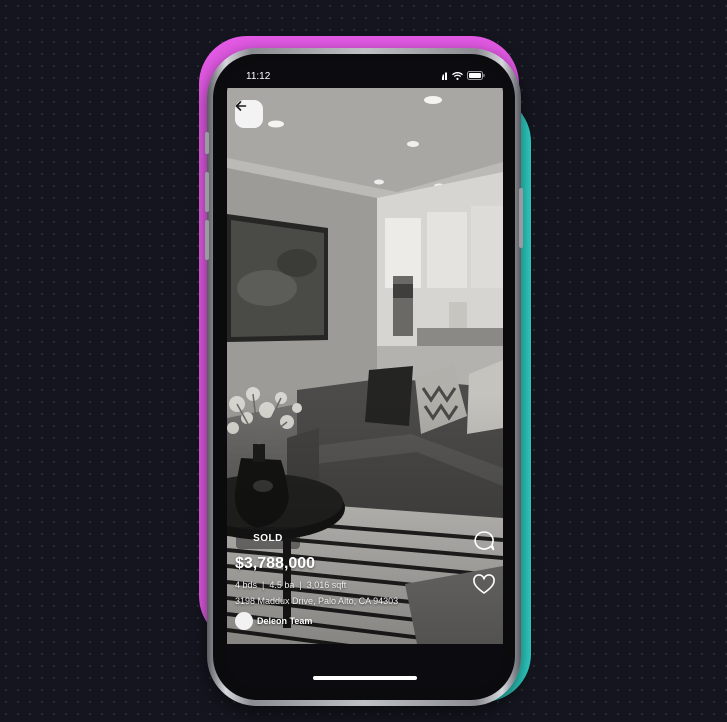 This screenshot has height=722, width=727. I want to click on wifi-icon, so click(457, 75).